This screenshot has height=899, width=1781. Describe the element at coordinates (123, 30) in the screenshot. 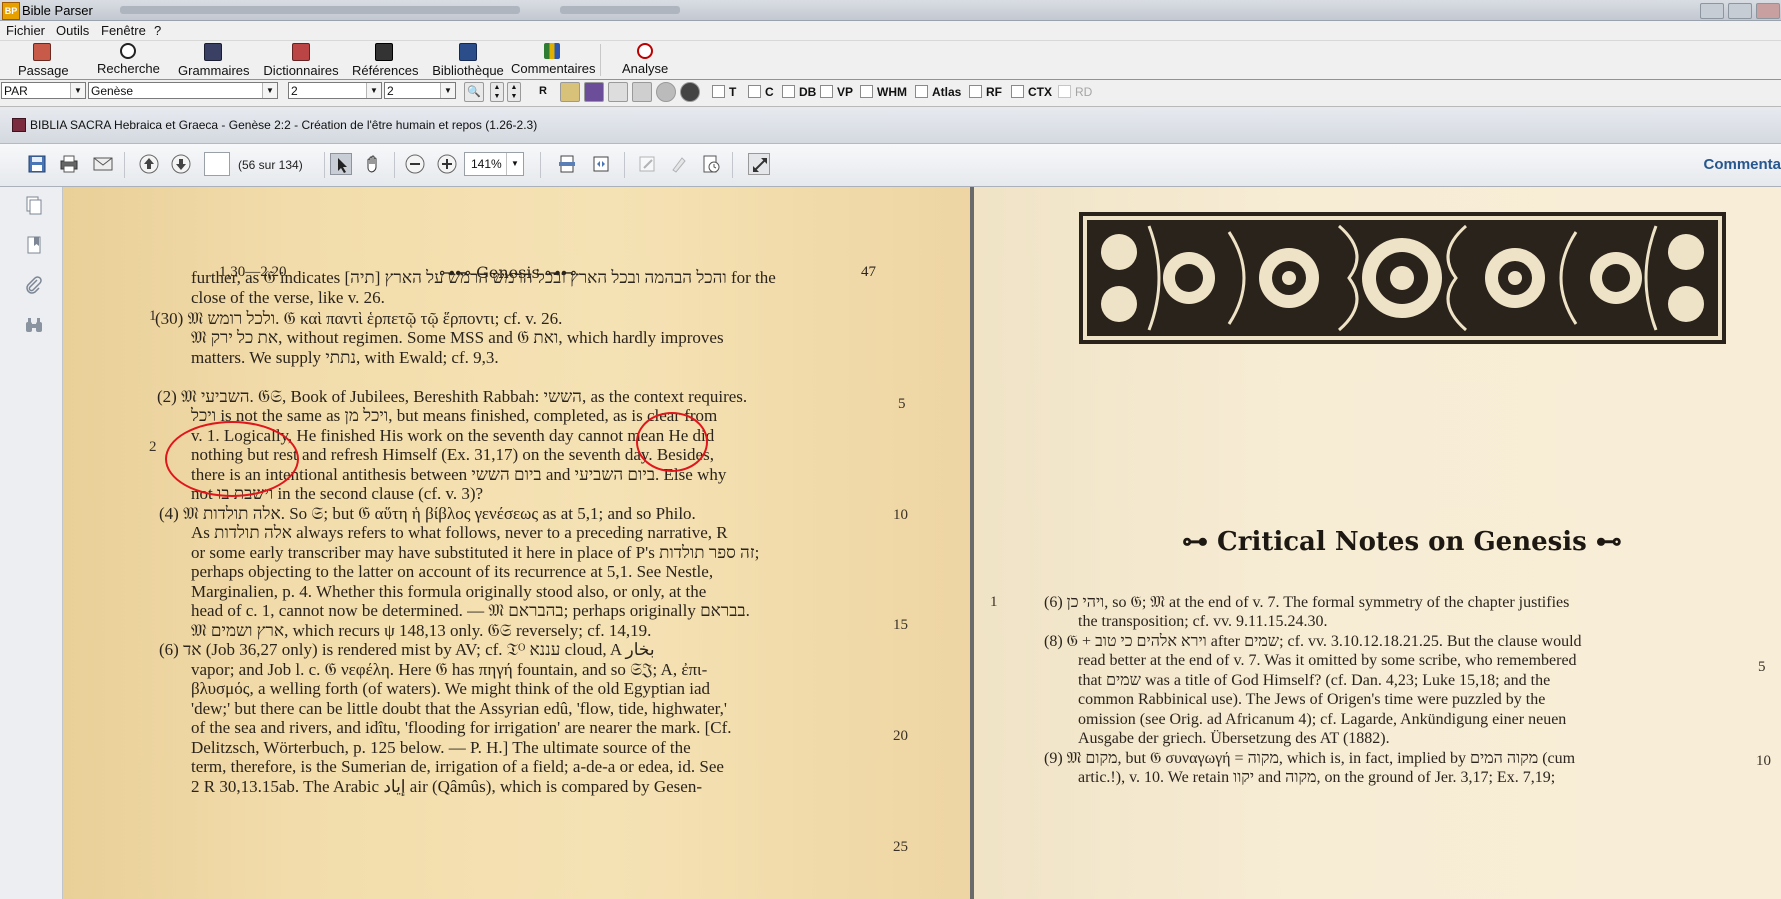

I see `menu-fenetre: Fenêtre` at that location.